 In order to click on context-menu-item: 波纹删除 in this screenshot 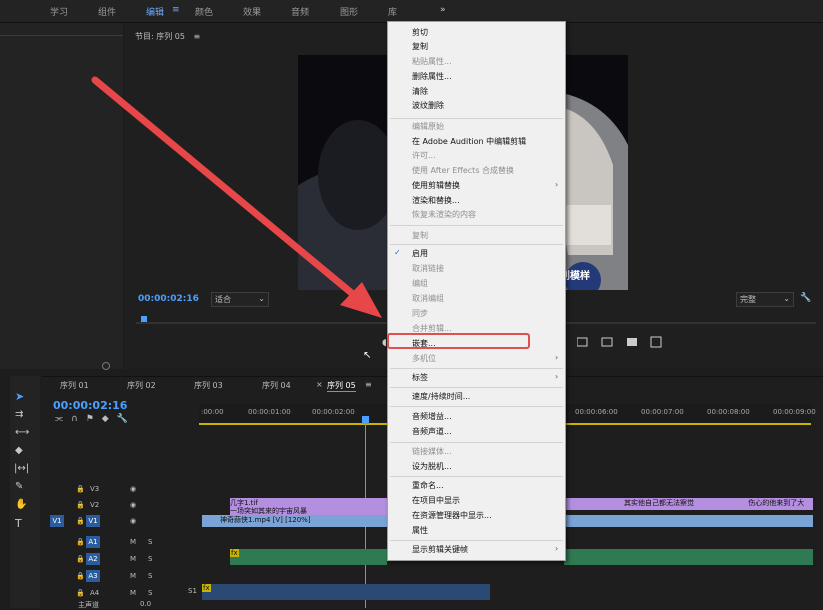, I will do `click(487, 105)`.